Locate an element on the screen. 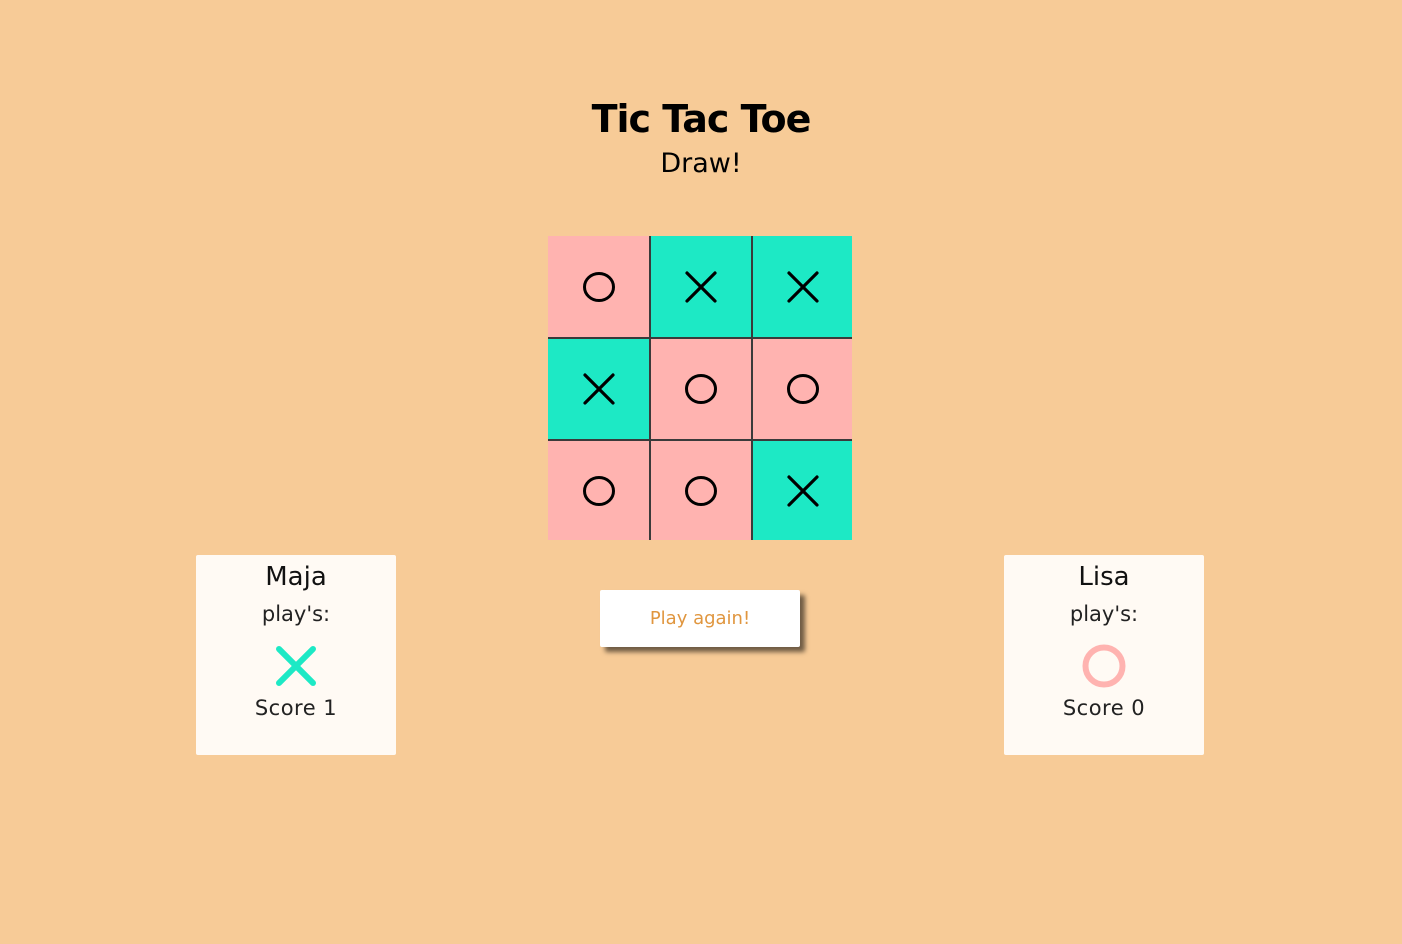  play-again-button: Play again! is located at coordinates (700, 618).